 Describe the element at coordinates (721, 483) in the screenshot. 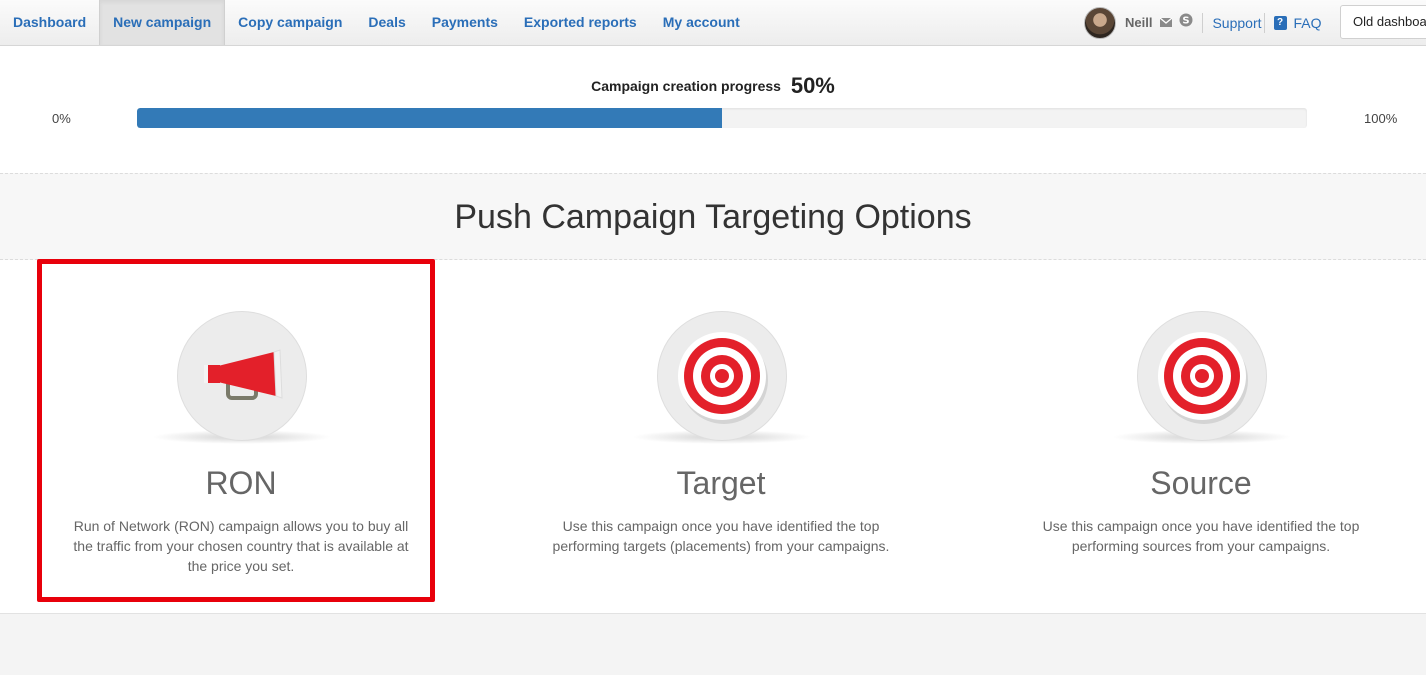

I see `option-title: Target` at that location.